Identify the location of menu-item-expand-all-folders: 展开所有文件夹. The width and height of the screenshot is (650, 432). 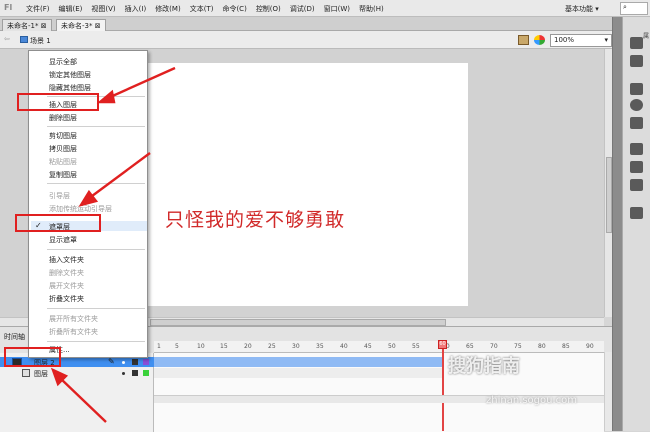
(73, 319).